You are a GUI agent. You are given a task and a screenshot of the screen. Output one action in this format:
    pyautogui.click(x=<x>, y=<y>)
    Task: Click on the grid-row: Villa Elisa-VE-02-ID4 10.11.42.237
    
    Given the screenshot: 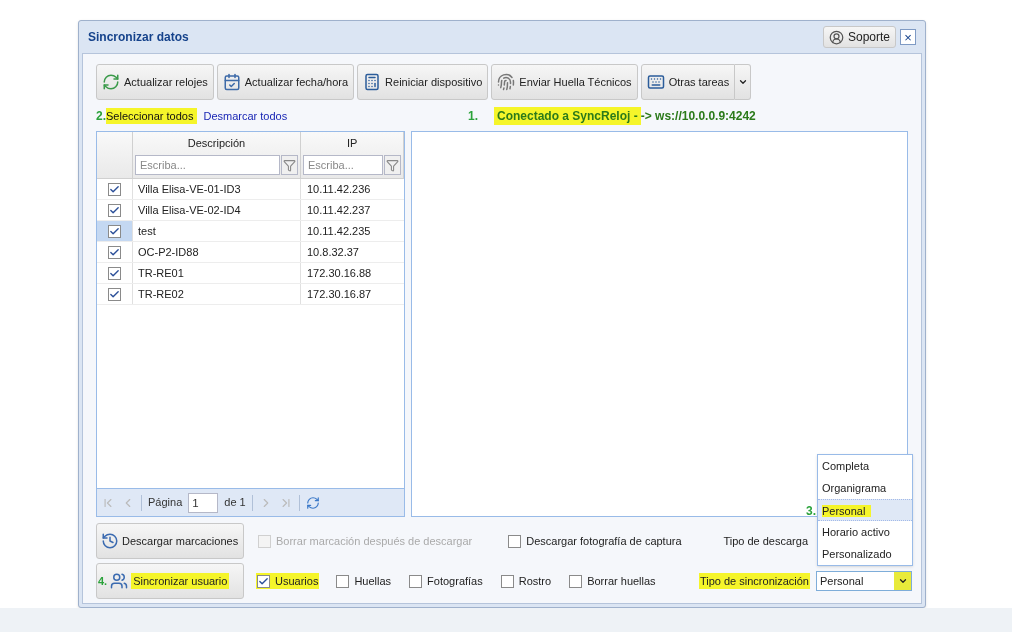 What is the action you would take?
    pyautogui.click(x=251, y=210)
    